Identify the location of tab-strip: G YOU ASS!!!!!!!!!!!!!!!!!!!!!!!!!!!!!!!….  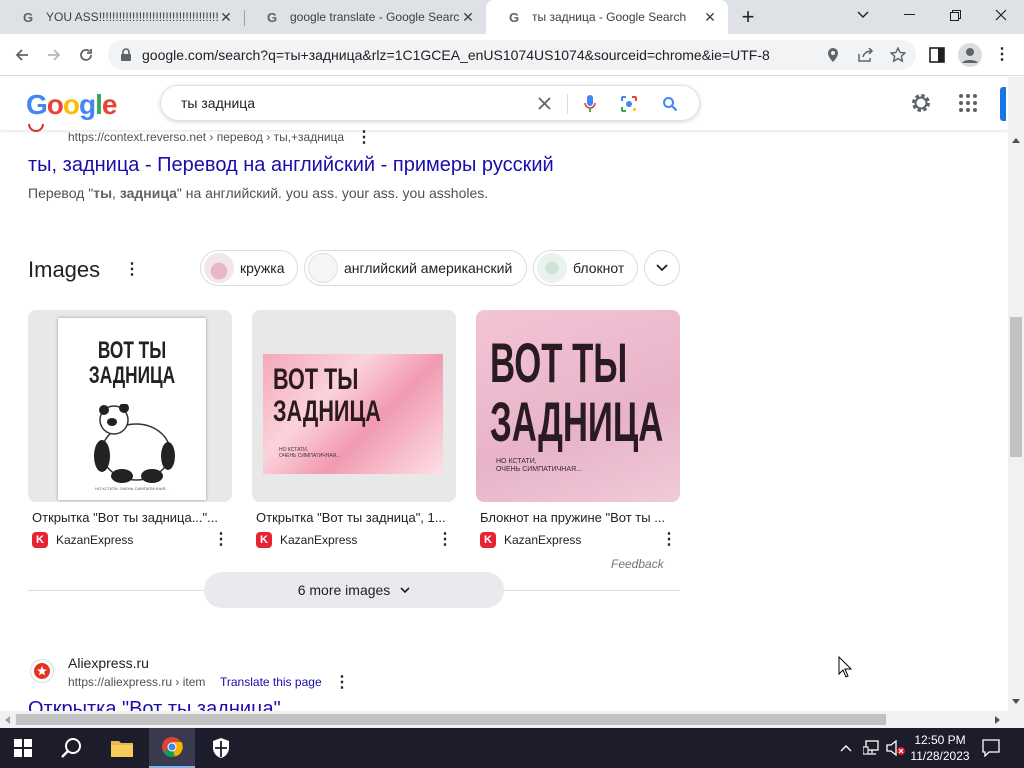
(512, 17).